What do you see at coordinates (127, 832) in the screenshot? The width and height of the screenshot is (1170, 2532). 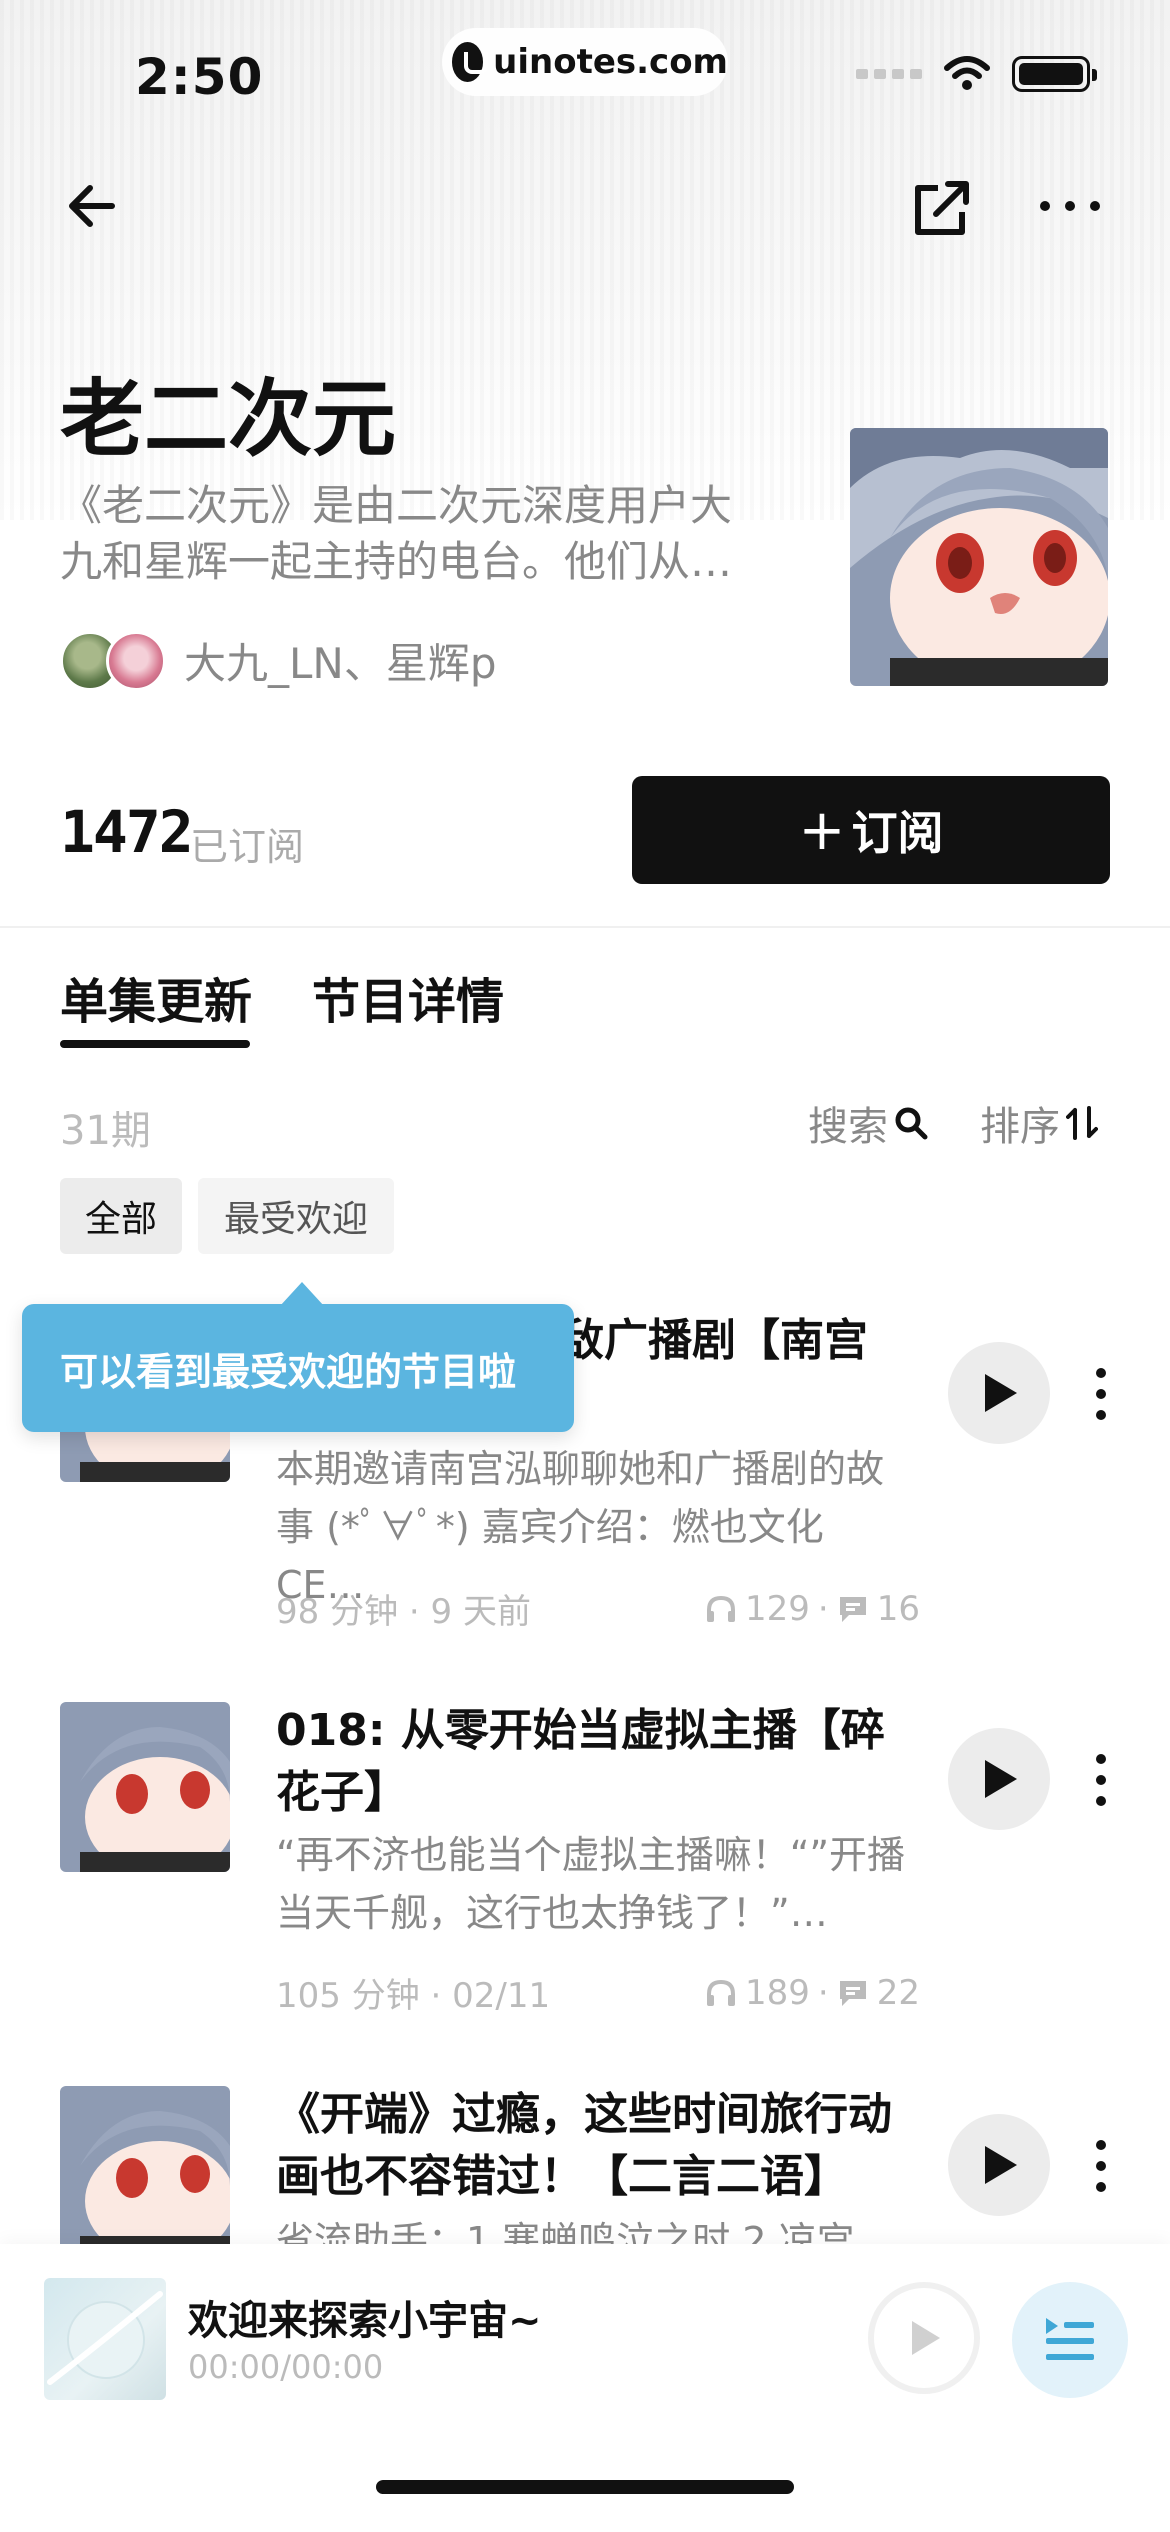 I see `subscriber-count: 1472` at bounding box center [127, 832].